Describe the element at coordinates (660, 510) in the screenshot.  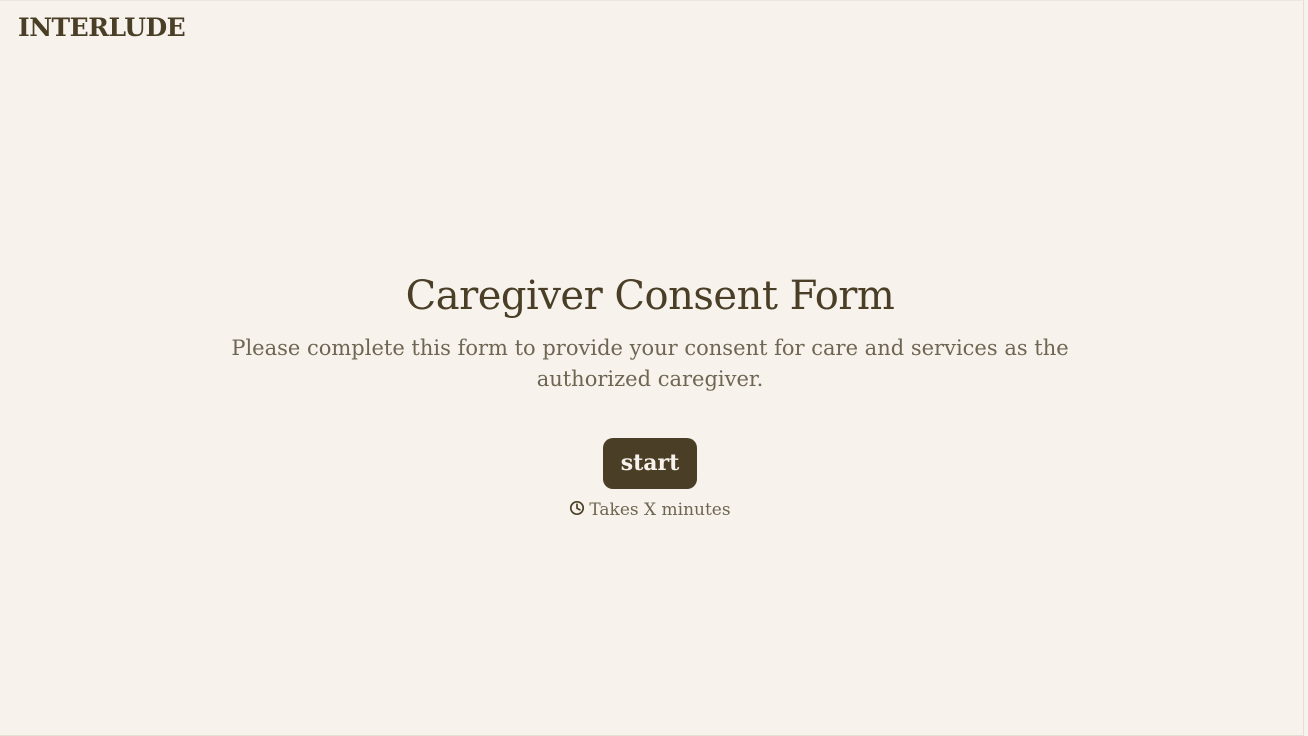
I see `duration-text: Takes X minutes` at that location.